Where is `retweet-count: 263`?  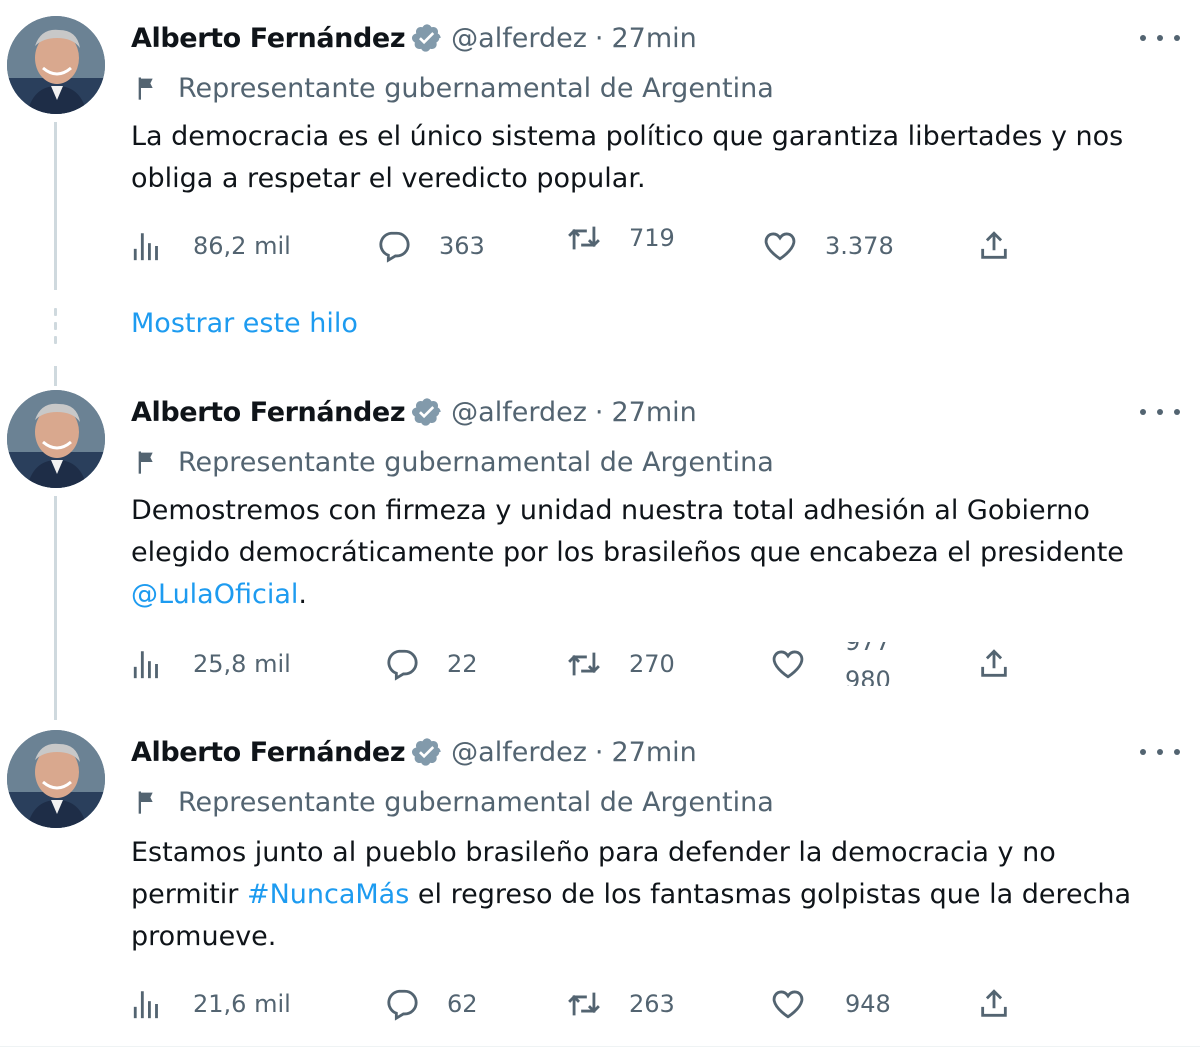
retweet-count: 263 is located at coordinates (652, 1004).